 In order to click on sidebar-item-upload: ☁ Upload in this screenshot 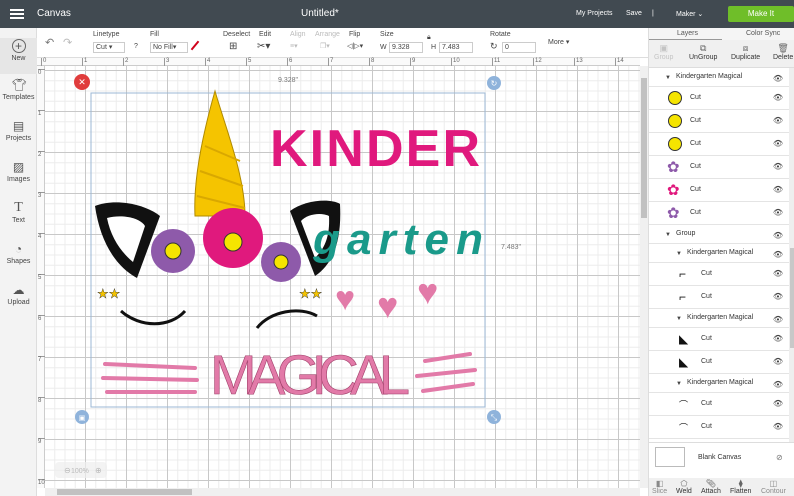, I will do `click(18, 294)`.